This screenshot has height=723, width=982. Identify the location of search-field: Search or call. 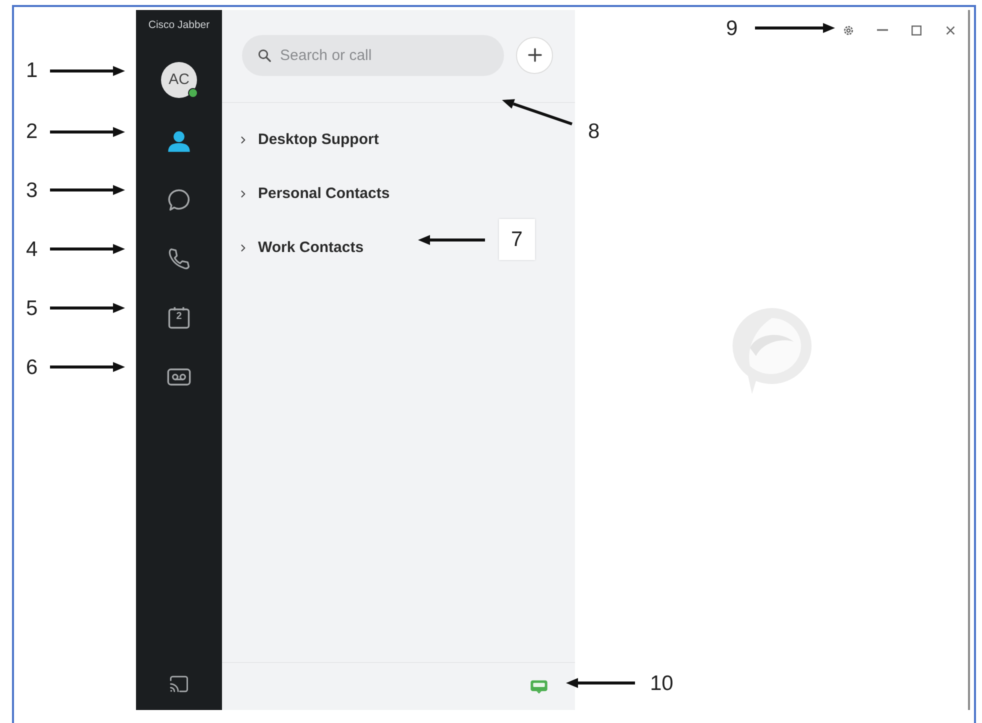
(373, 55).